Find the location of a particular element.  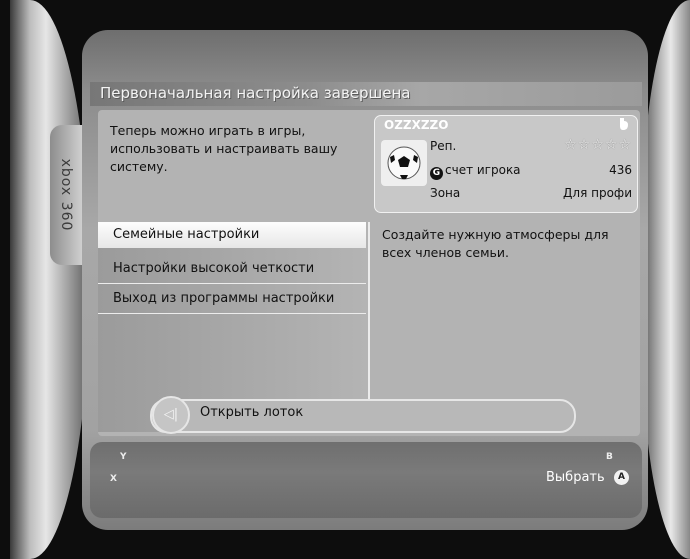

eject-icon: ◁| is located at coordinates (171, 415).